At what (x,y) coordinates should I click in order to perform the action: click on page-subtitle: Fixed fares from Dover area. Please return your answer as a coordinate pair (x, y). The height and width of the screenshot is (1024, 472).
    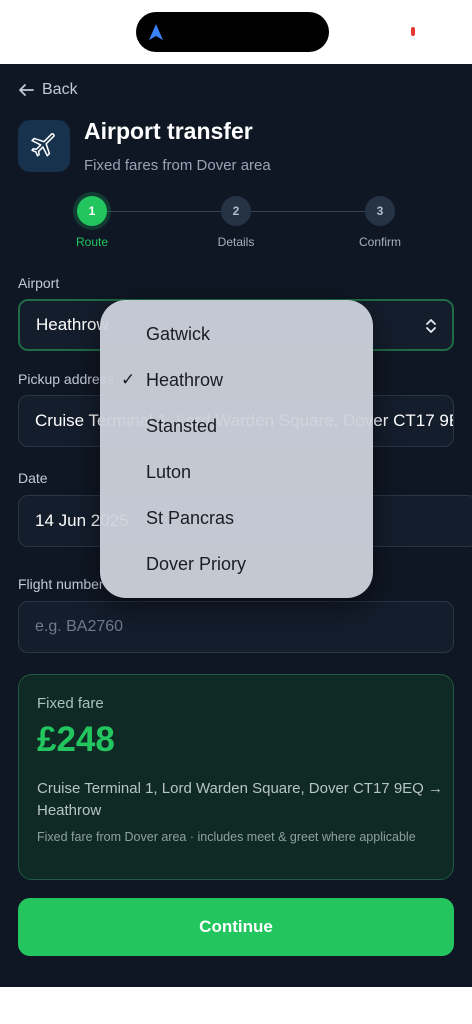
    Looking at the image, I should click on (177, 165).